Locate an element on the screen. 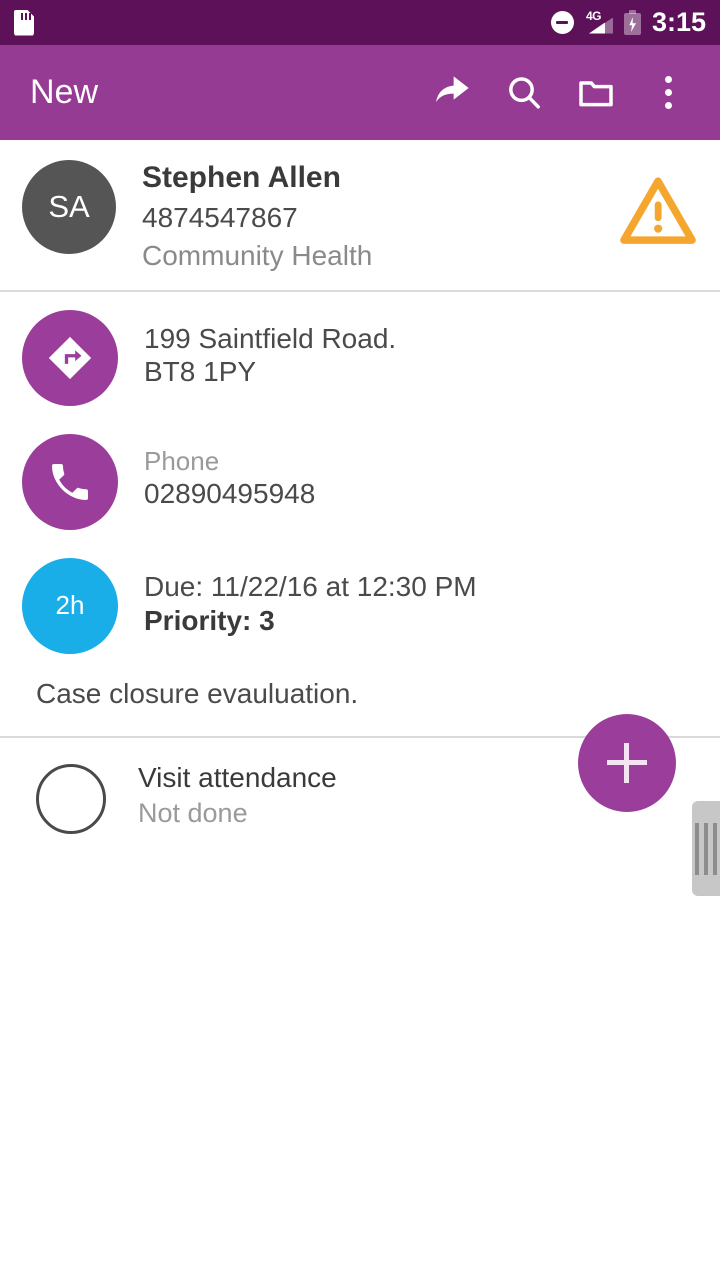 The image size is (720, 1280). schedule-text: Due: 11/22/16 at 12:30 PM Priority: 3 is located at coordinates (310, 598).